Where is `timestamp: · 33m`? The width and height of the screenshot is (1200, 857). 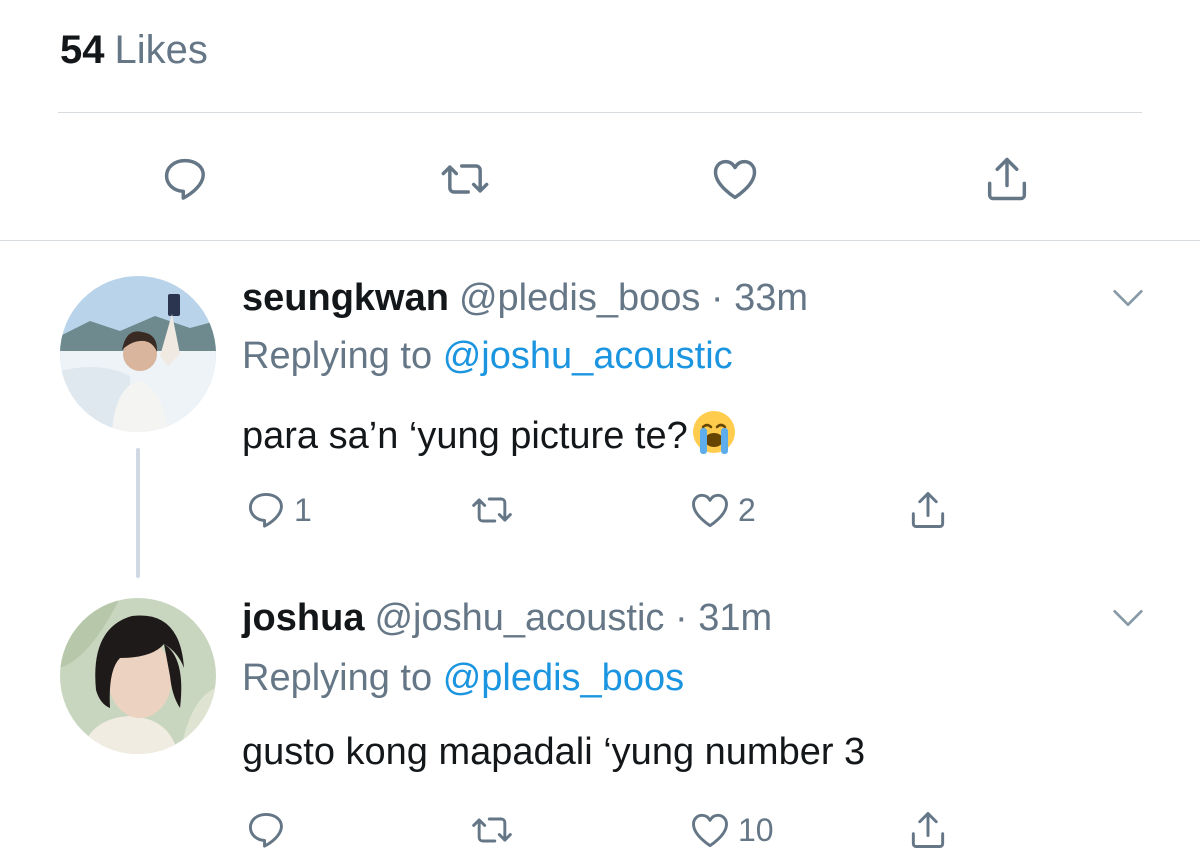
timestamp: · 33m is located at coordinates (759, 298).